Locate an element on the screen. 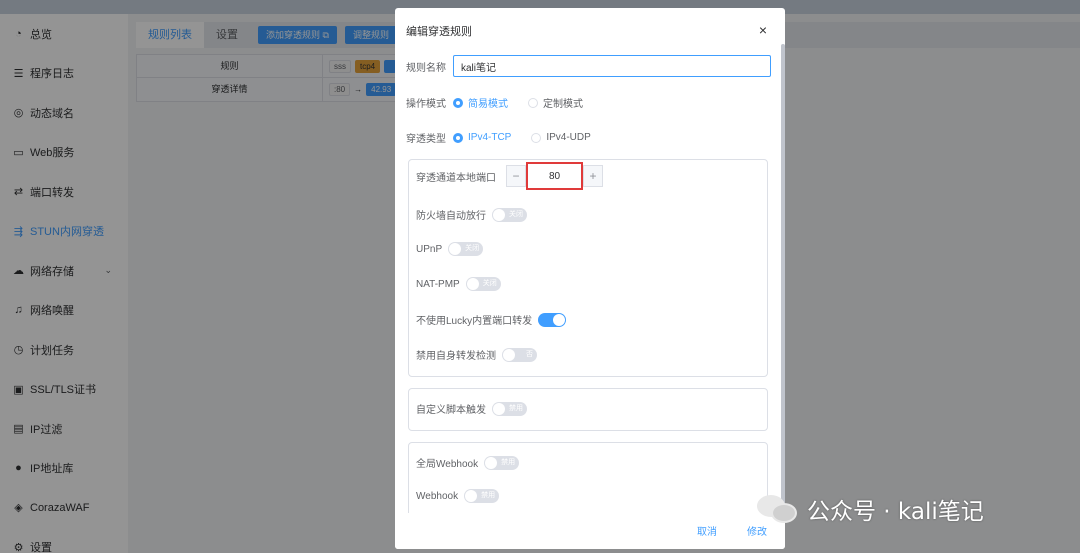 This screenshot has width=1080, height=553. webhook-row: Webhook 禁用 is located at coordinates (458, 496).